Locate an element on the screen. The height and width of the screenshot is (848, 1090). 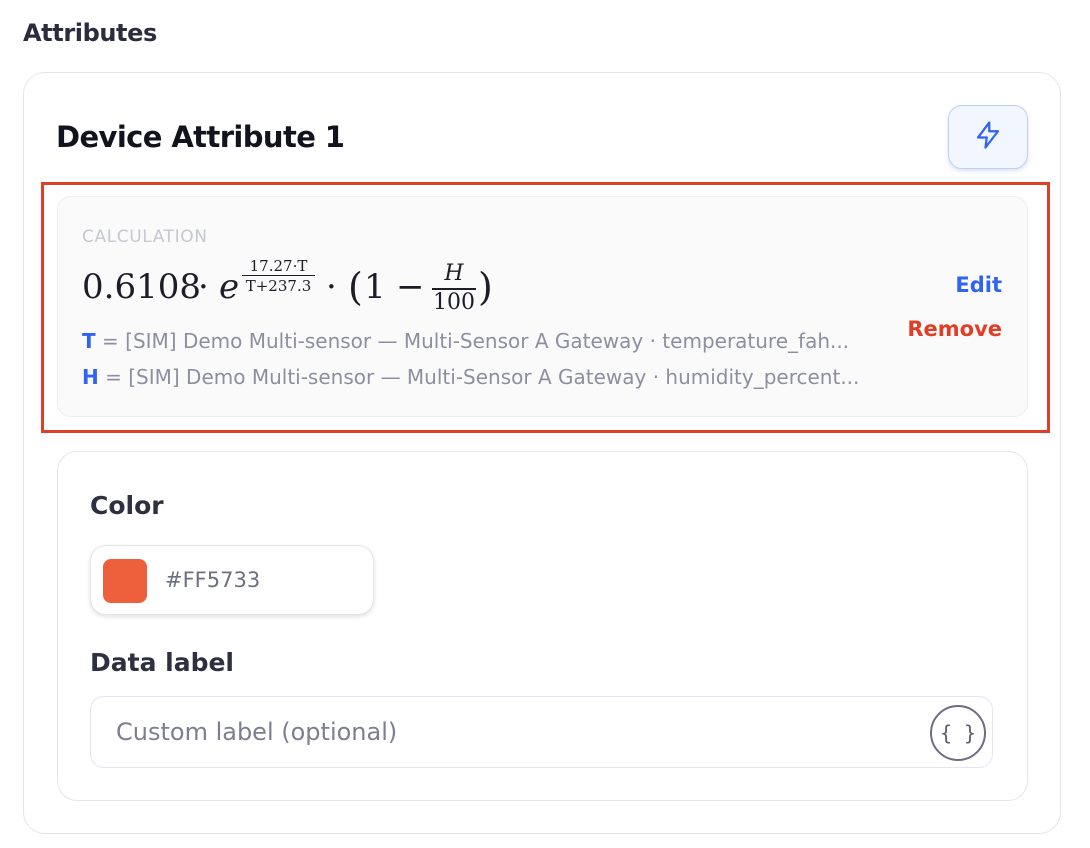
color-label: Color is located at coordinates (127, 505).